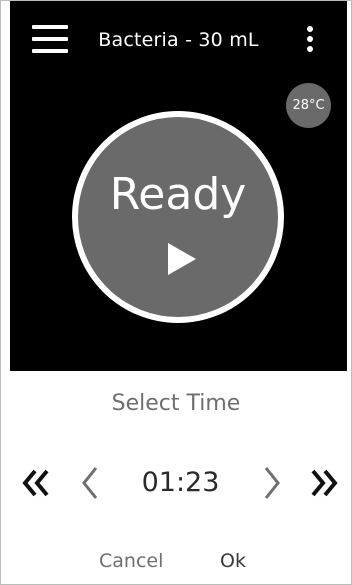  What do you see at coordinates (182, 259) in the screenshot?
I see `play-icon` at bounding box center [182, 259].